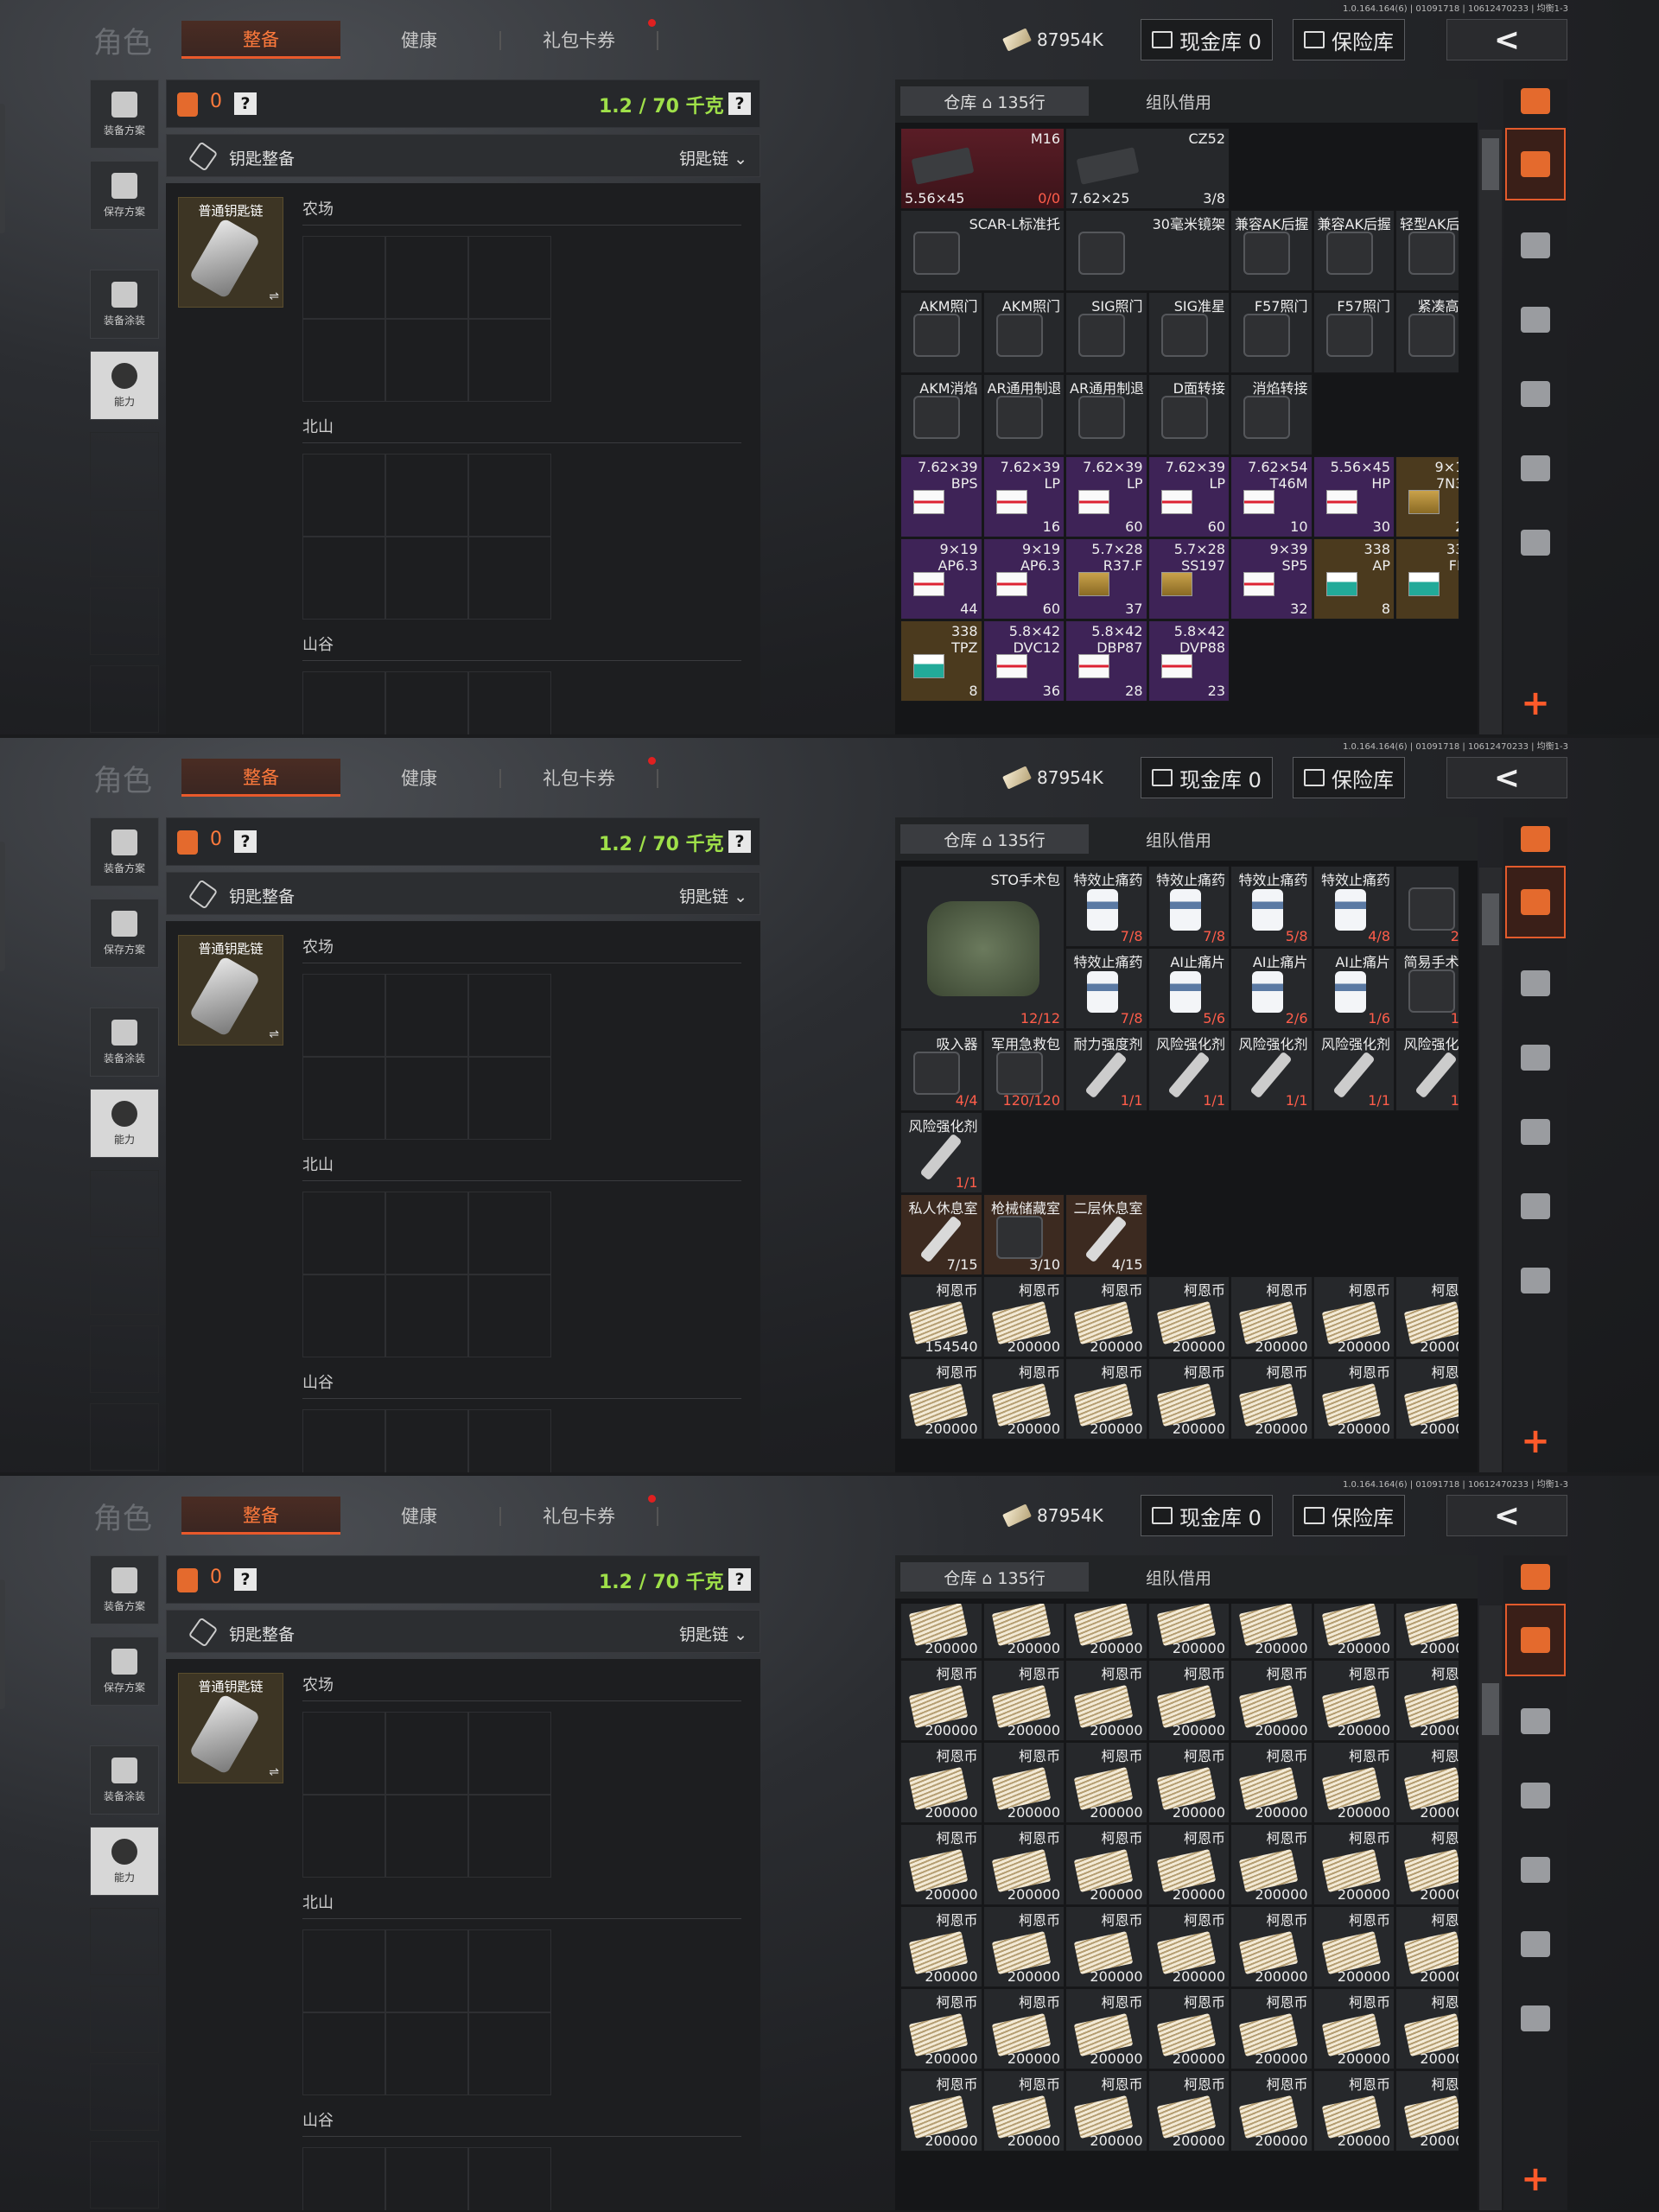 Image resolution: width=1659 pixels, height=2212 pixels. What do you see at coordinates (1271, 496) in the screenshot?
I see `inventory-item: 7.62×54 T46M 10` at bounding box center [1271, 496].